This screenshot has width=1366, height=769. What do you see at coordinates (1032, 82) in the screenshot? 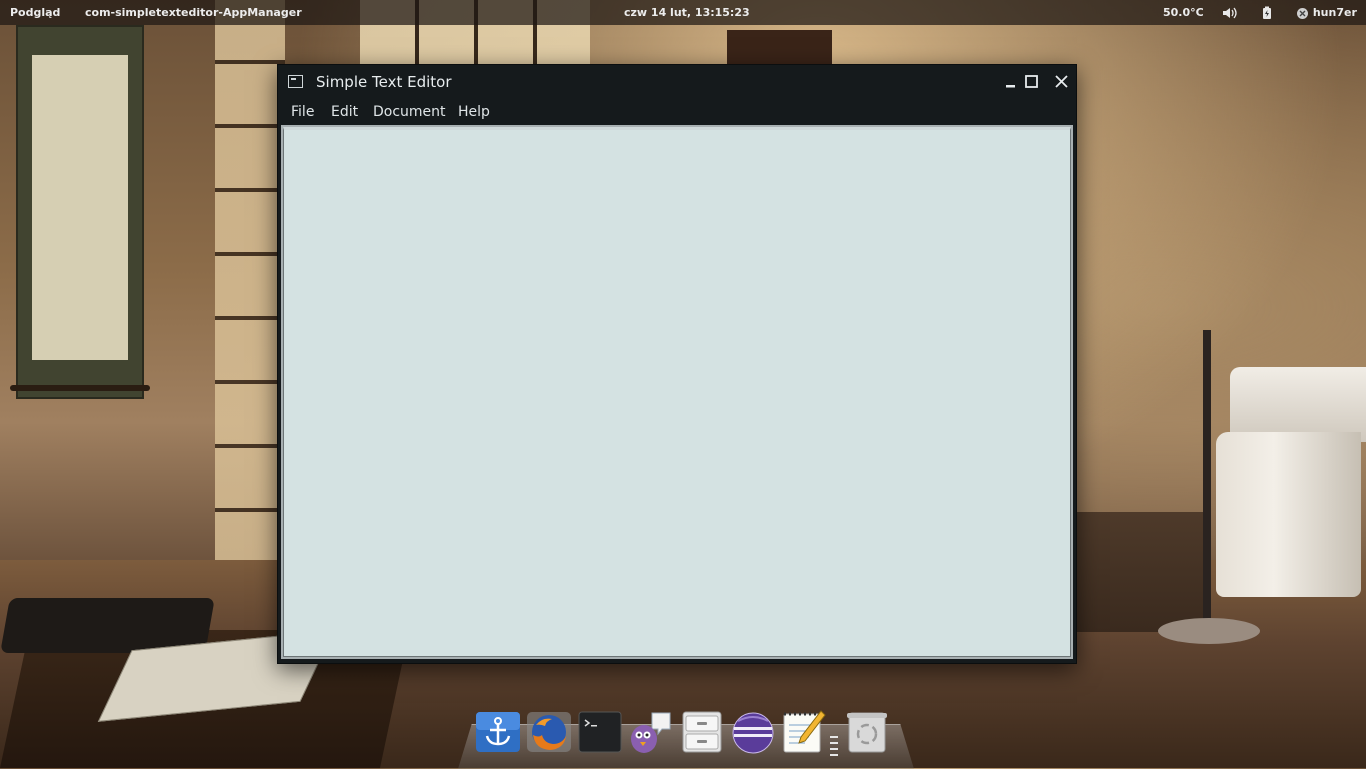
I see `maximize-button` at bounding box center [1032, 82].